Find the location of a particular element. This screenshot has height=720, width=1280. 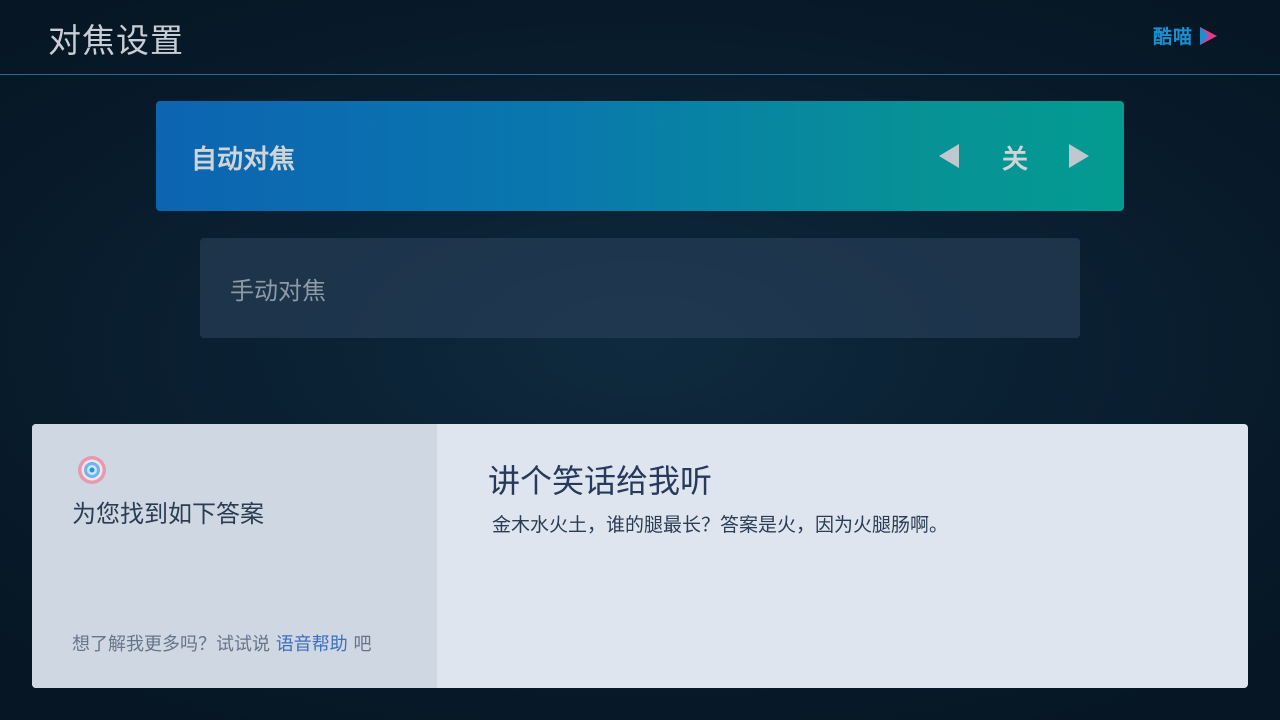

play-triangle-logo-icon is located at coordinates (1209, 35).